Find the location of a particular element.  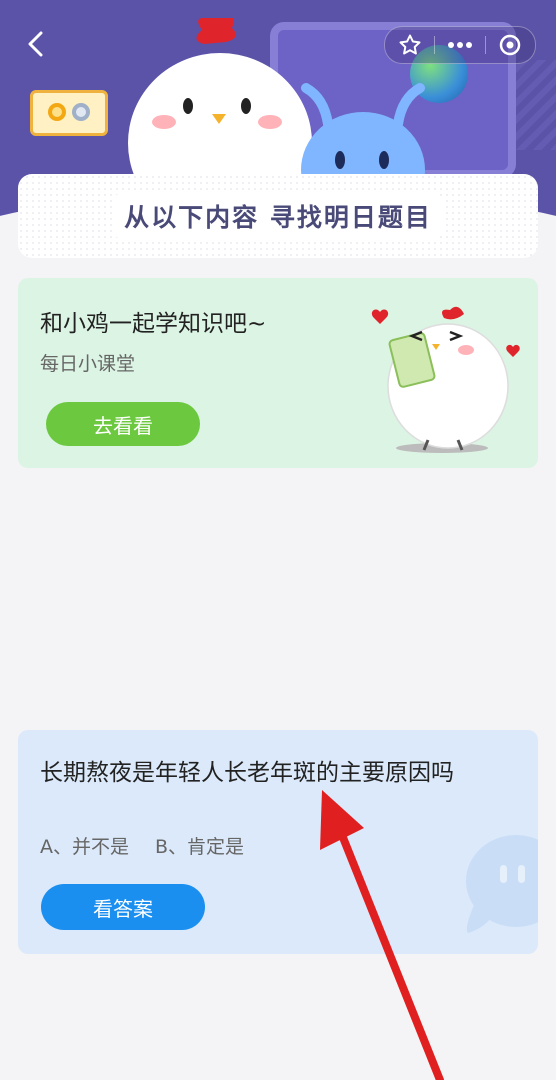

more-button is located at coordinates (459, 45).